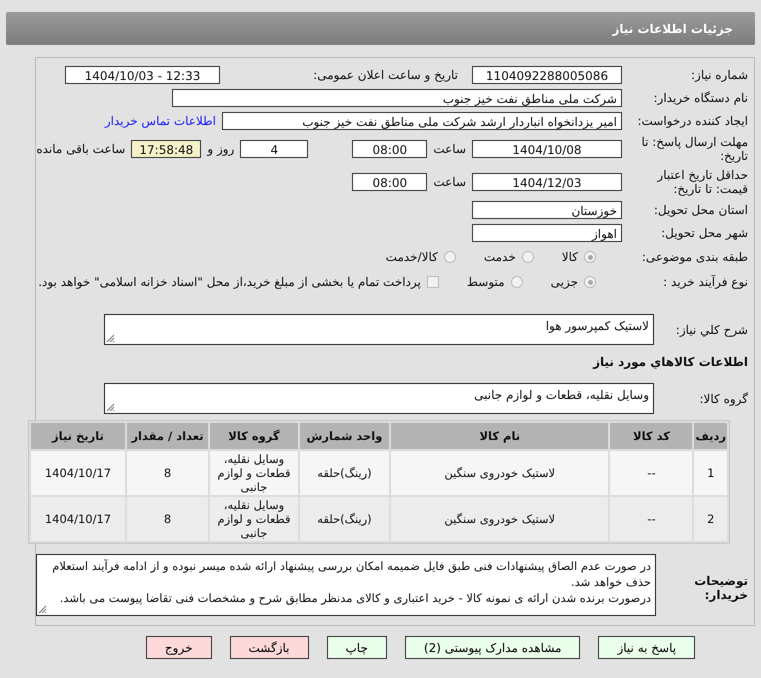 The width and height of the screenshot is (761, 678). What do you see at coordinates (704, 233) in the screenshot?
I see `field-label: شهر محل تحویل:` at bounding box center [704, 233].